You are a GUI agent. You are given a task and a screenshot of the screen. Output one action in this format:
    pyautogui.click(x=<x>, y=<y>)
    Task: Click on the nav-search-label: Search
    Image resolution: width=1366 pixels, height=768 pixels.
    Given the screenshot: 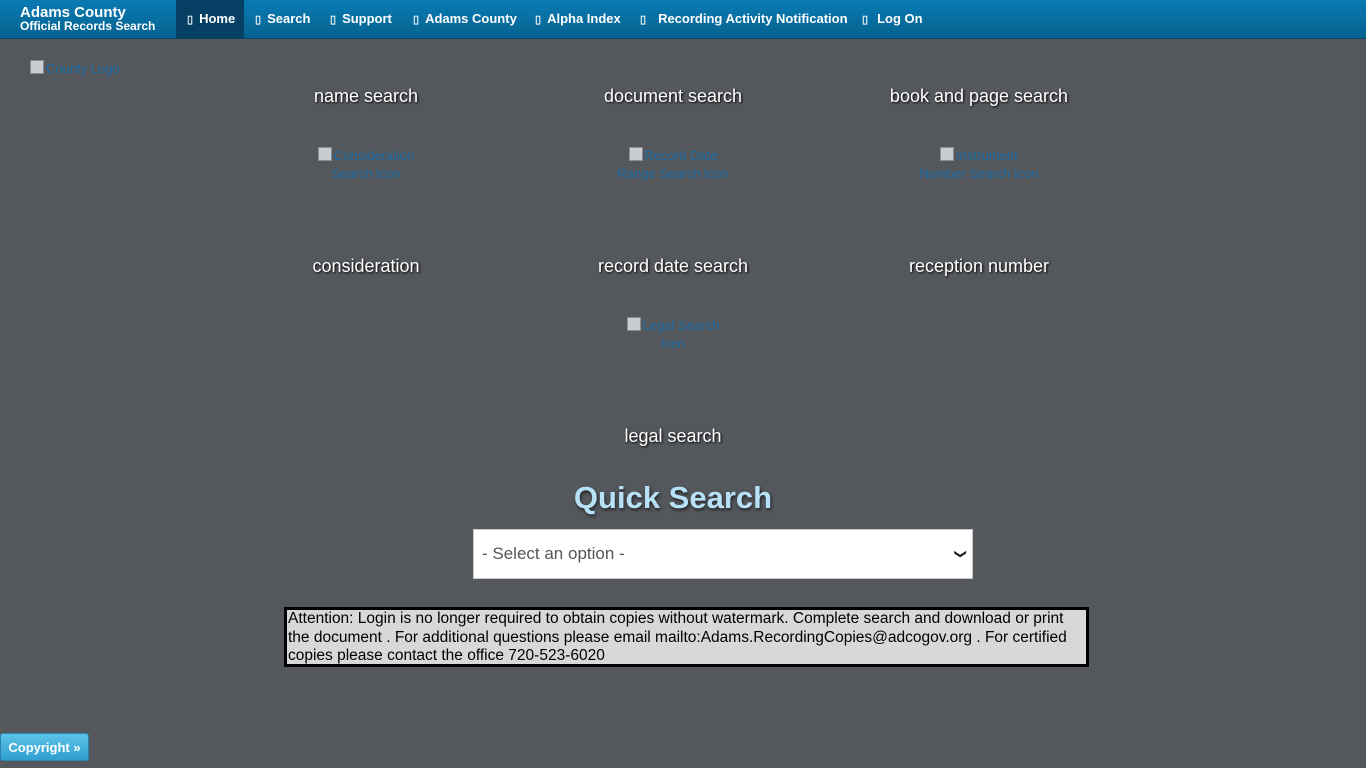 What is the action you would take?
    pyautogui.click(x=289, y=18)
    